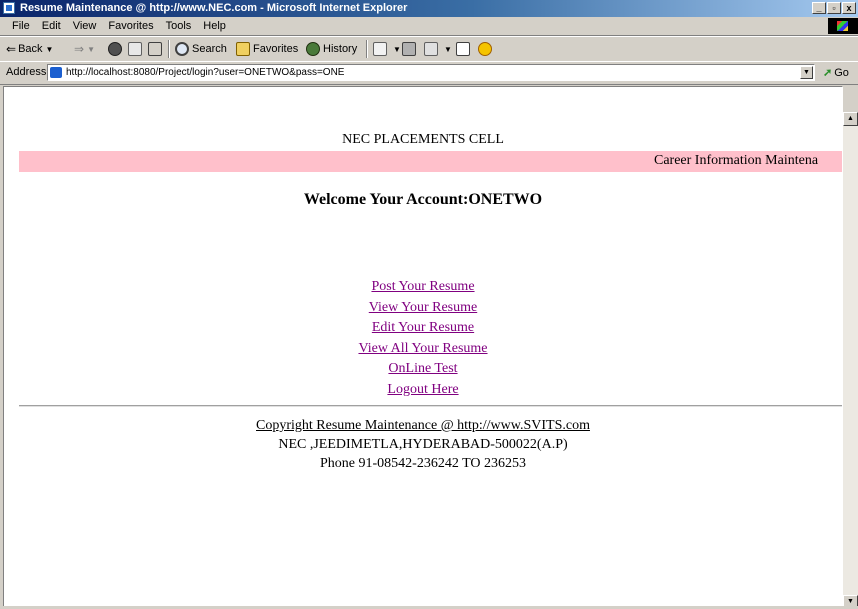 This screenshot has width=858, height=609. I want to click on maximize-button: ▫, so click(834, 8).